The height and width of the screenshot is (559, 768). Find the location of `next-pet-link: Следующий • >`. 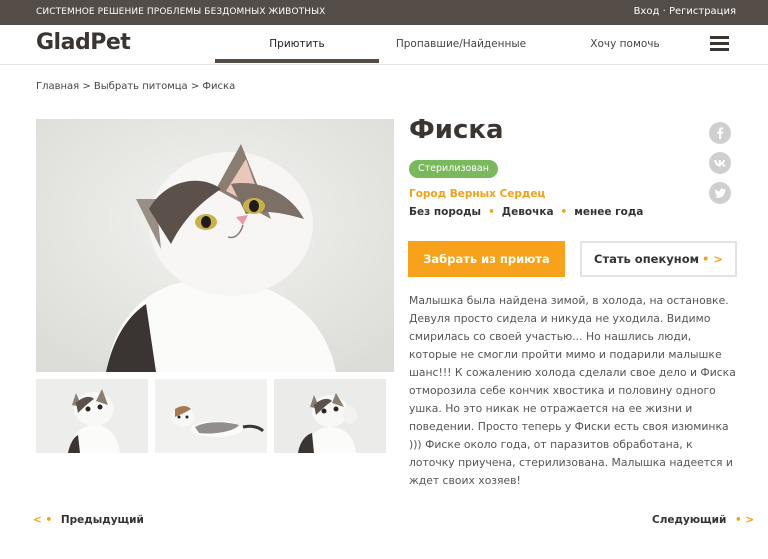

next-pet-link: Следующий • > is located at coordinates (703, 520).